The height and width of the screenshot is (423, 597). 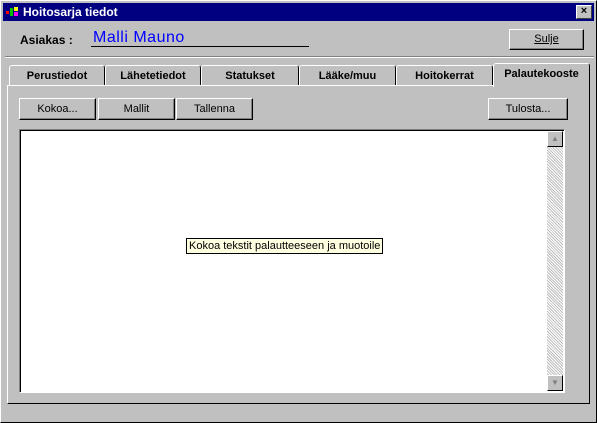 I want to click on tab-lahetetiedot: Lähetetiedot, so click(x=153, y=75).